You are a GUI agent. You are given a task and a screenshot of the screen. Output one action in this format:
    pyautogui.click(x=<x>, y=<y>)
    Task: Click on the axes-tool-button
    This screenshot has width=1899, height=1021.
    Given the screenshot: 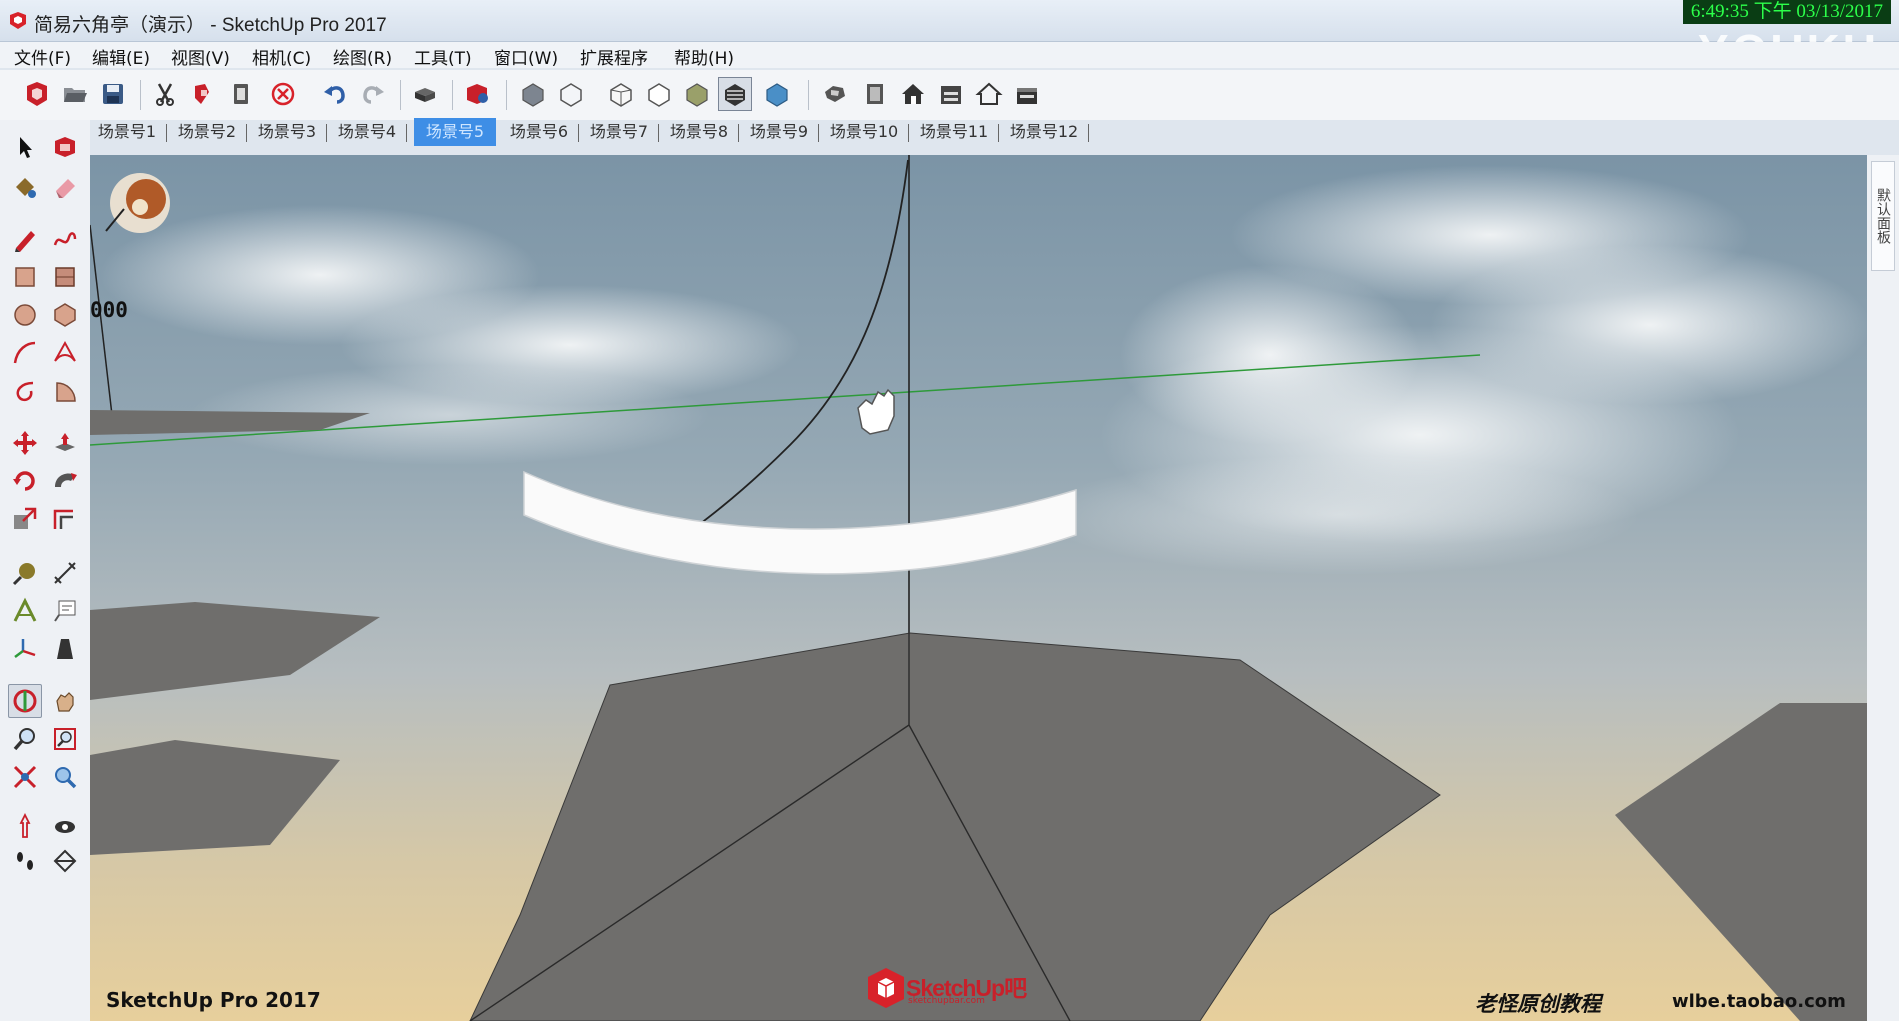 What is the action you would take?
    pyautogui.click(x=25, y=649)
    